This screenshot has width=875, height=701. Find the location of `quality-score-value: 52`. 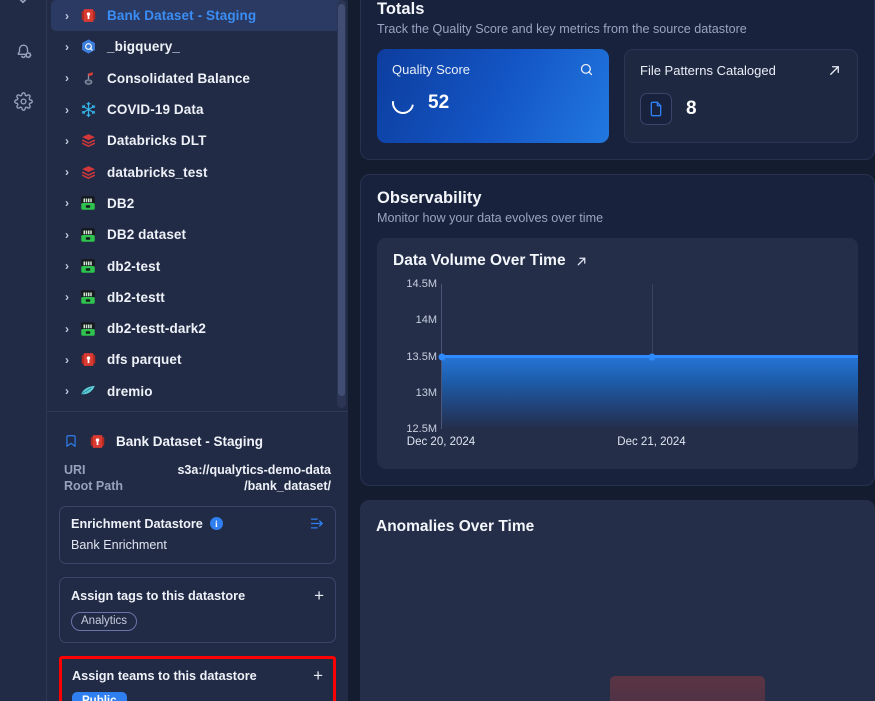

quality-score-value: 52 is located at coordinates (439, 102).